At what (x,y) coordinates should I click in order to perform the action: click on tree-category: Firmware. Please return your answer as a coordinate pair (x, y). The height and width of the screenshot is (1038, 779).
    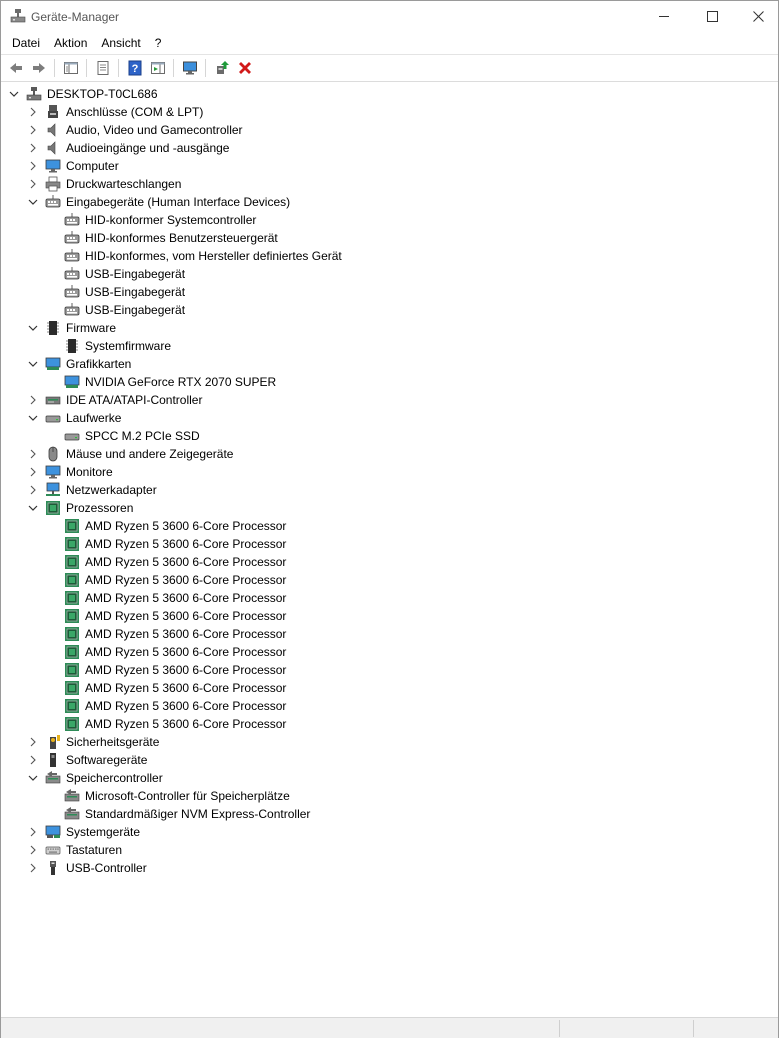
    Looking at the image, I should click on (389, 328).